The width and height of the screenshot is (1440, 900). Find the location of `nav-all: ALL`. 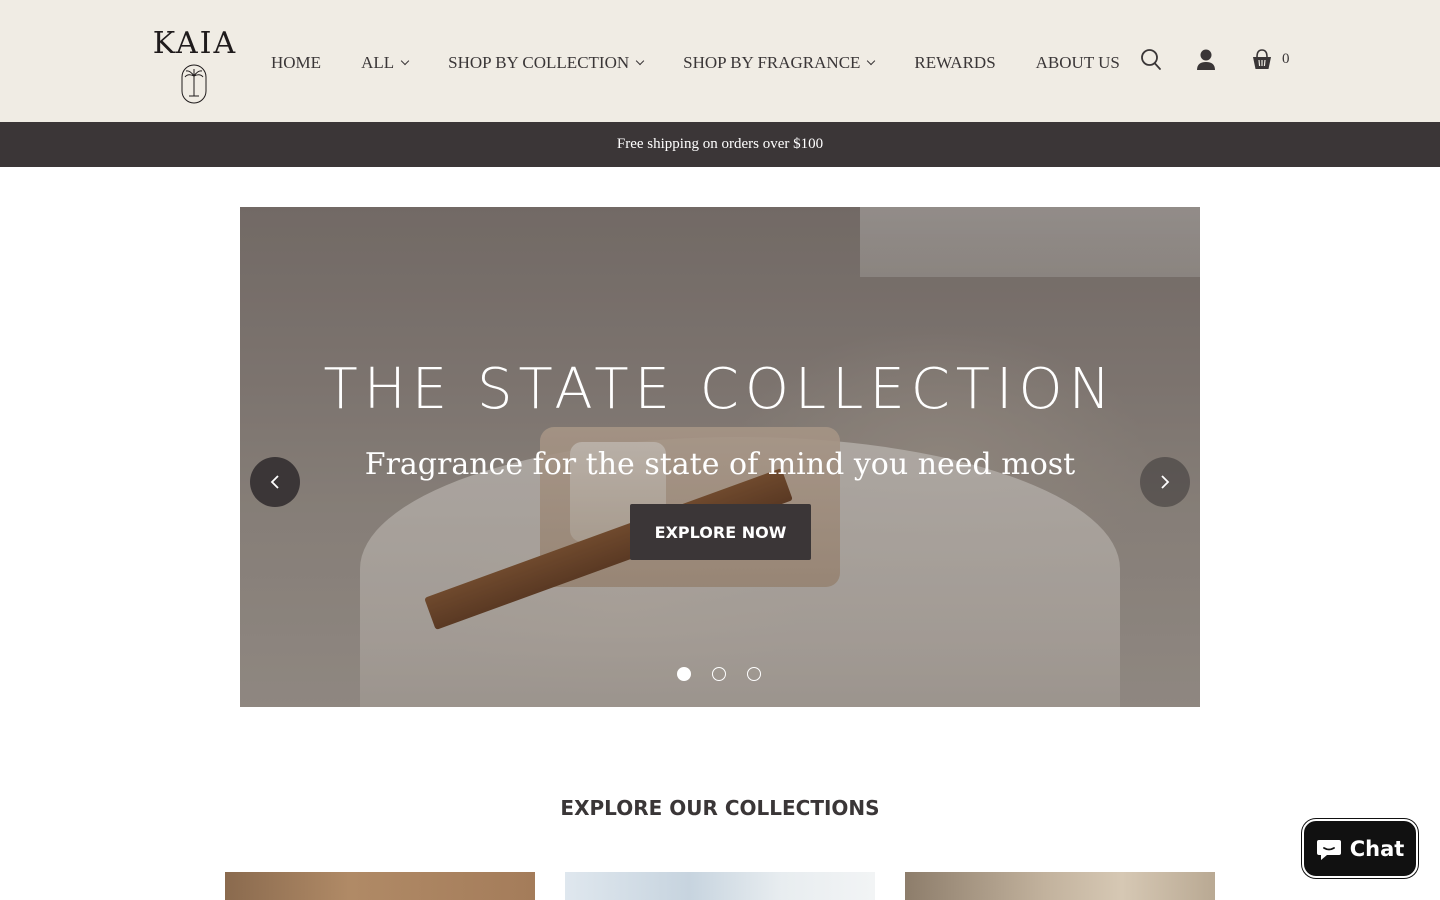

nav-all: ALL is located at coordinates (385, 63).